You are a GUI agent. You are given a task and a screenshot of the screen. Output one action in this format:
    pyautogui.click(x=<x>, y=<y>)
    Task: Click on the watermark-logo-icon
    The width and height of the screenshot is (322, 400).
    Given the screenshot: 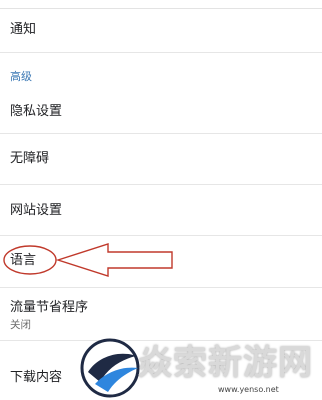 What is the action you would take?
    pyautogui.click(x=110, y=368)
    